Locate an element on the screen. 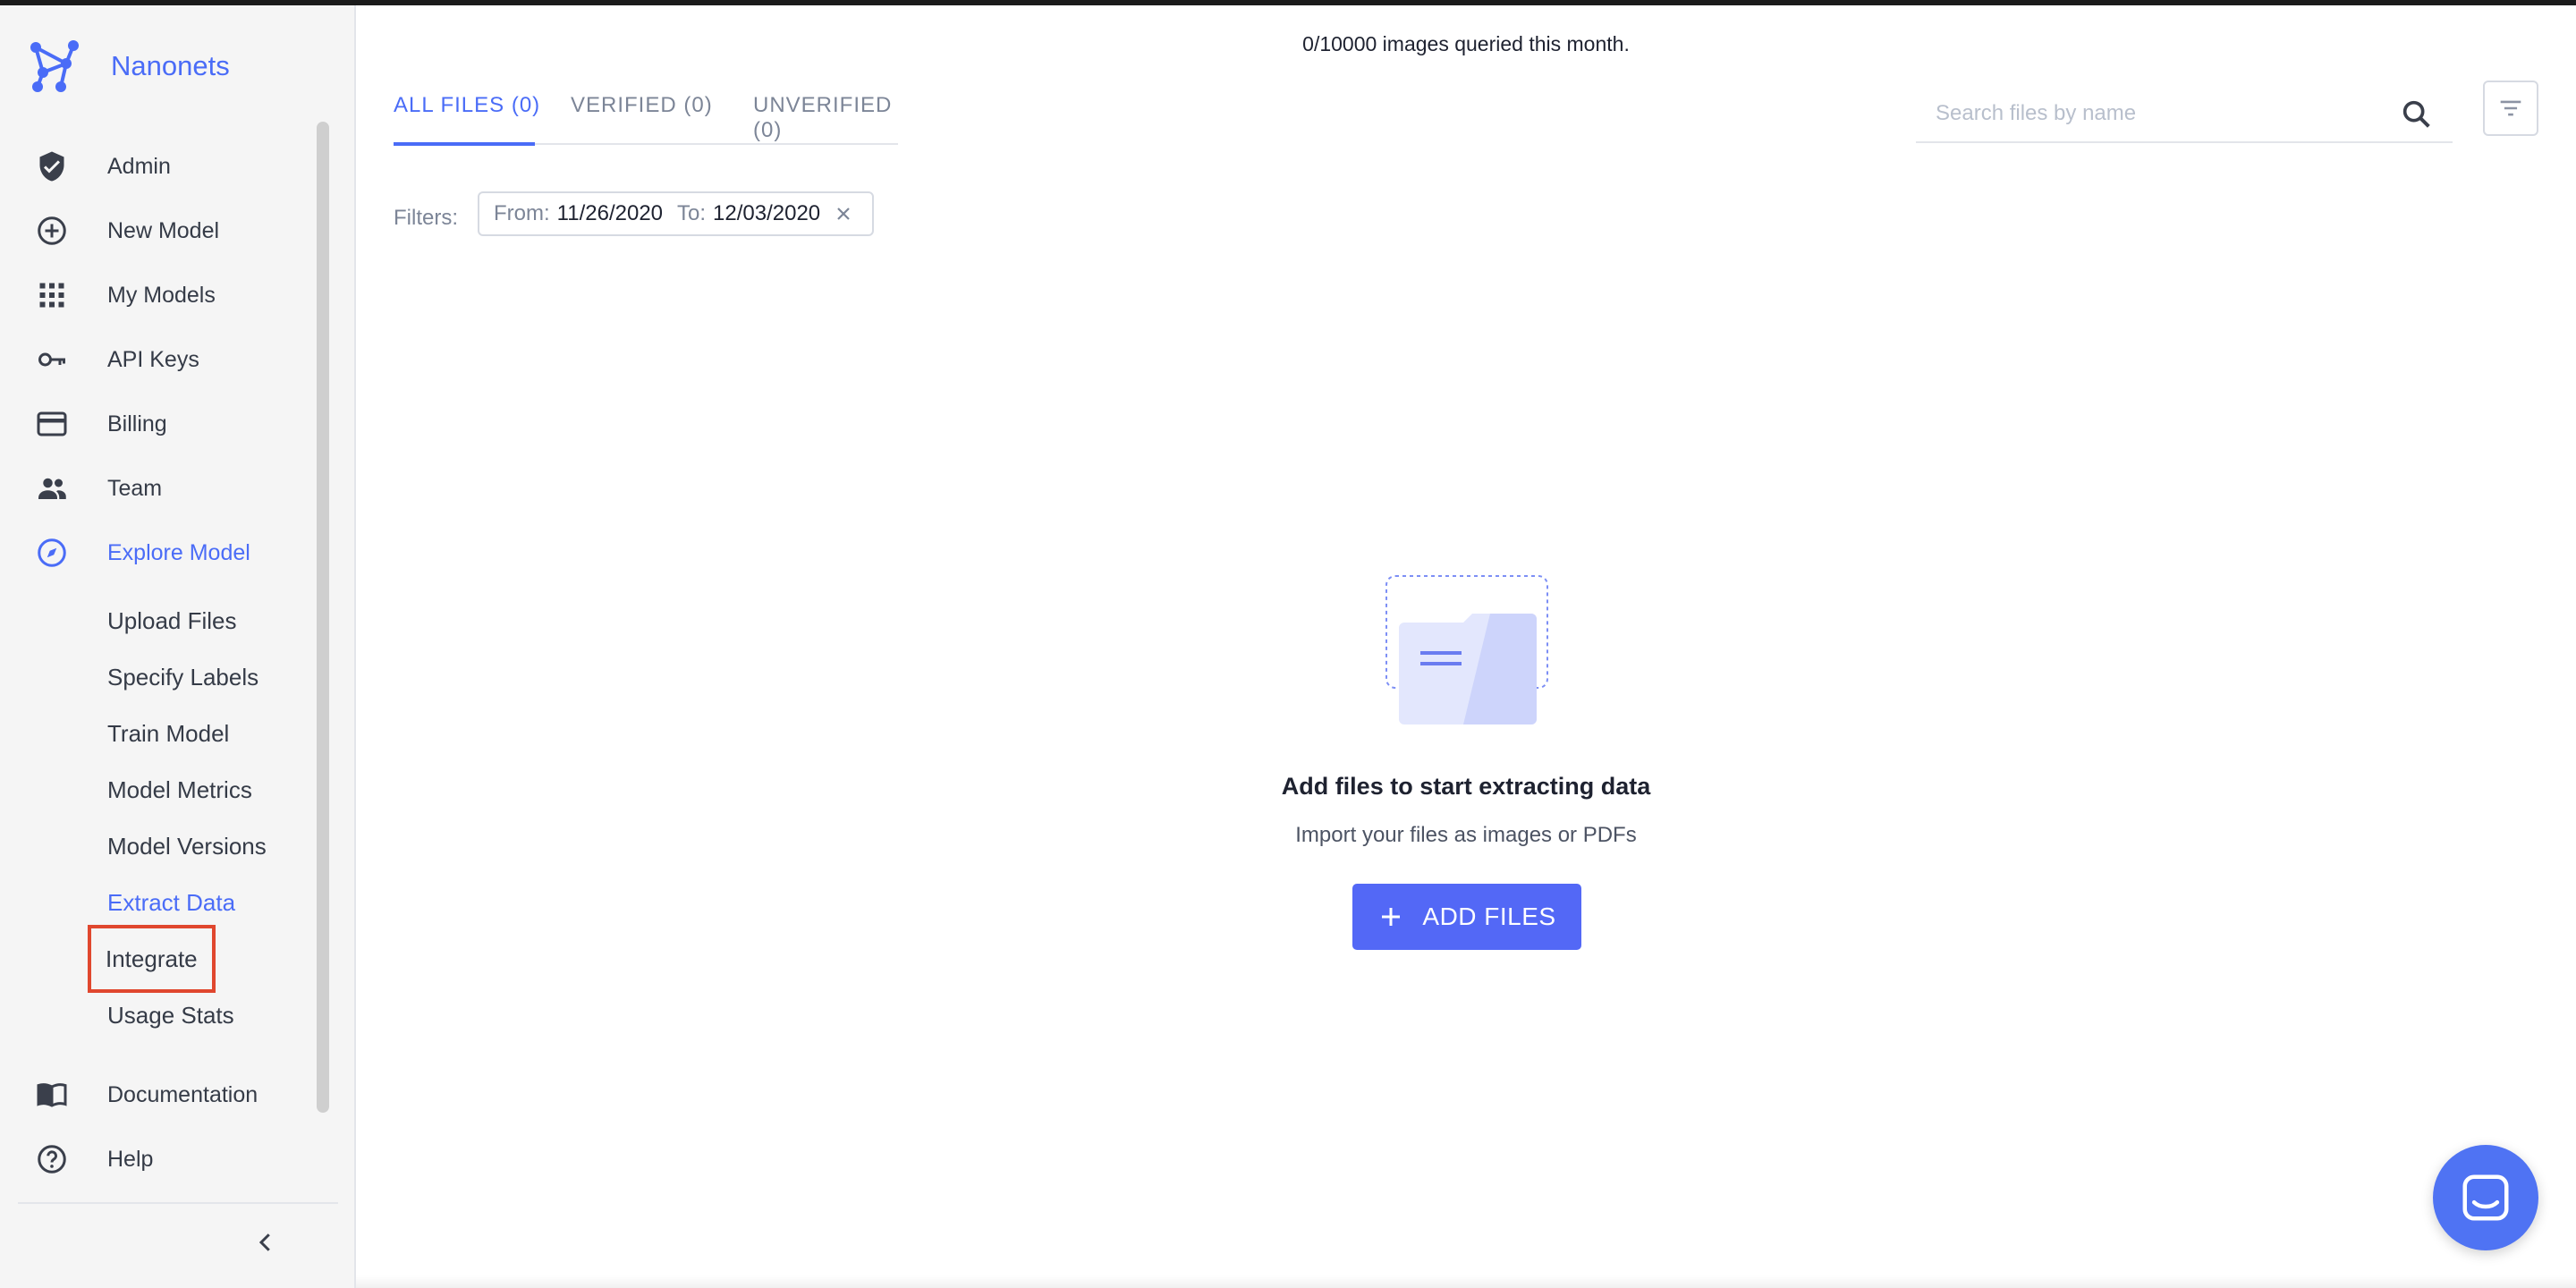 Image resolution: width=2576 pixels, height=1288 pixels. subnav-extract-data: Extract Data is located at coordinates (171, 902).